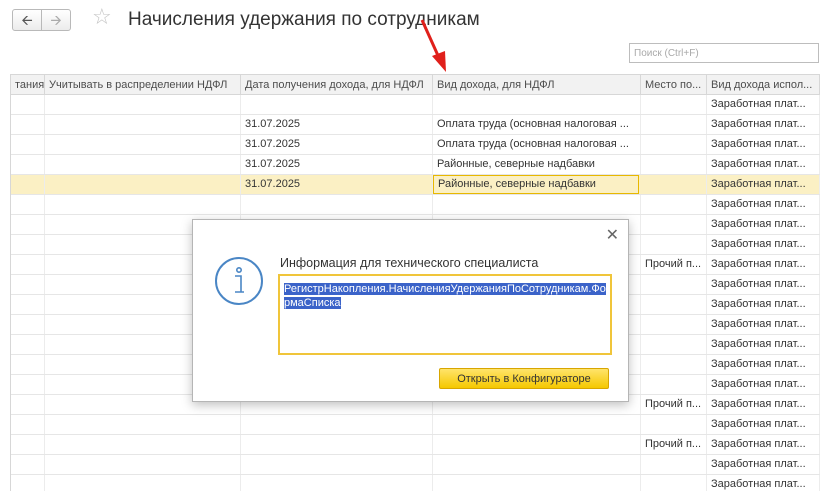  Describe the element at coordinates (537, 85) in the screenshot. I see `column-header: Вид дохода, для НДФЛ` at that location.